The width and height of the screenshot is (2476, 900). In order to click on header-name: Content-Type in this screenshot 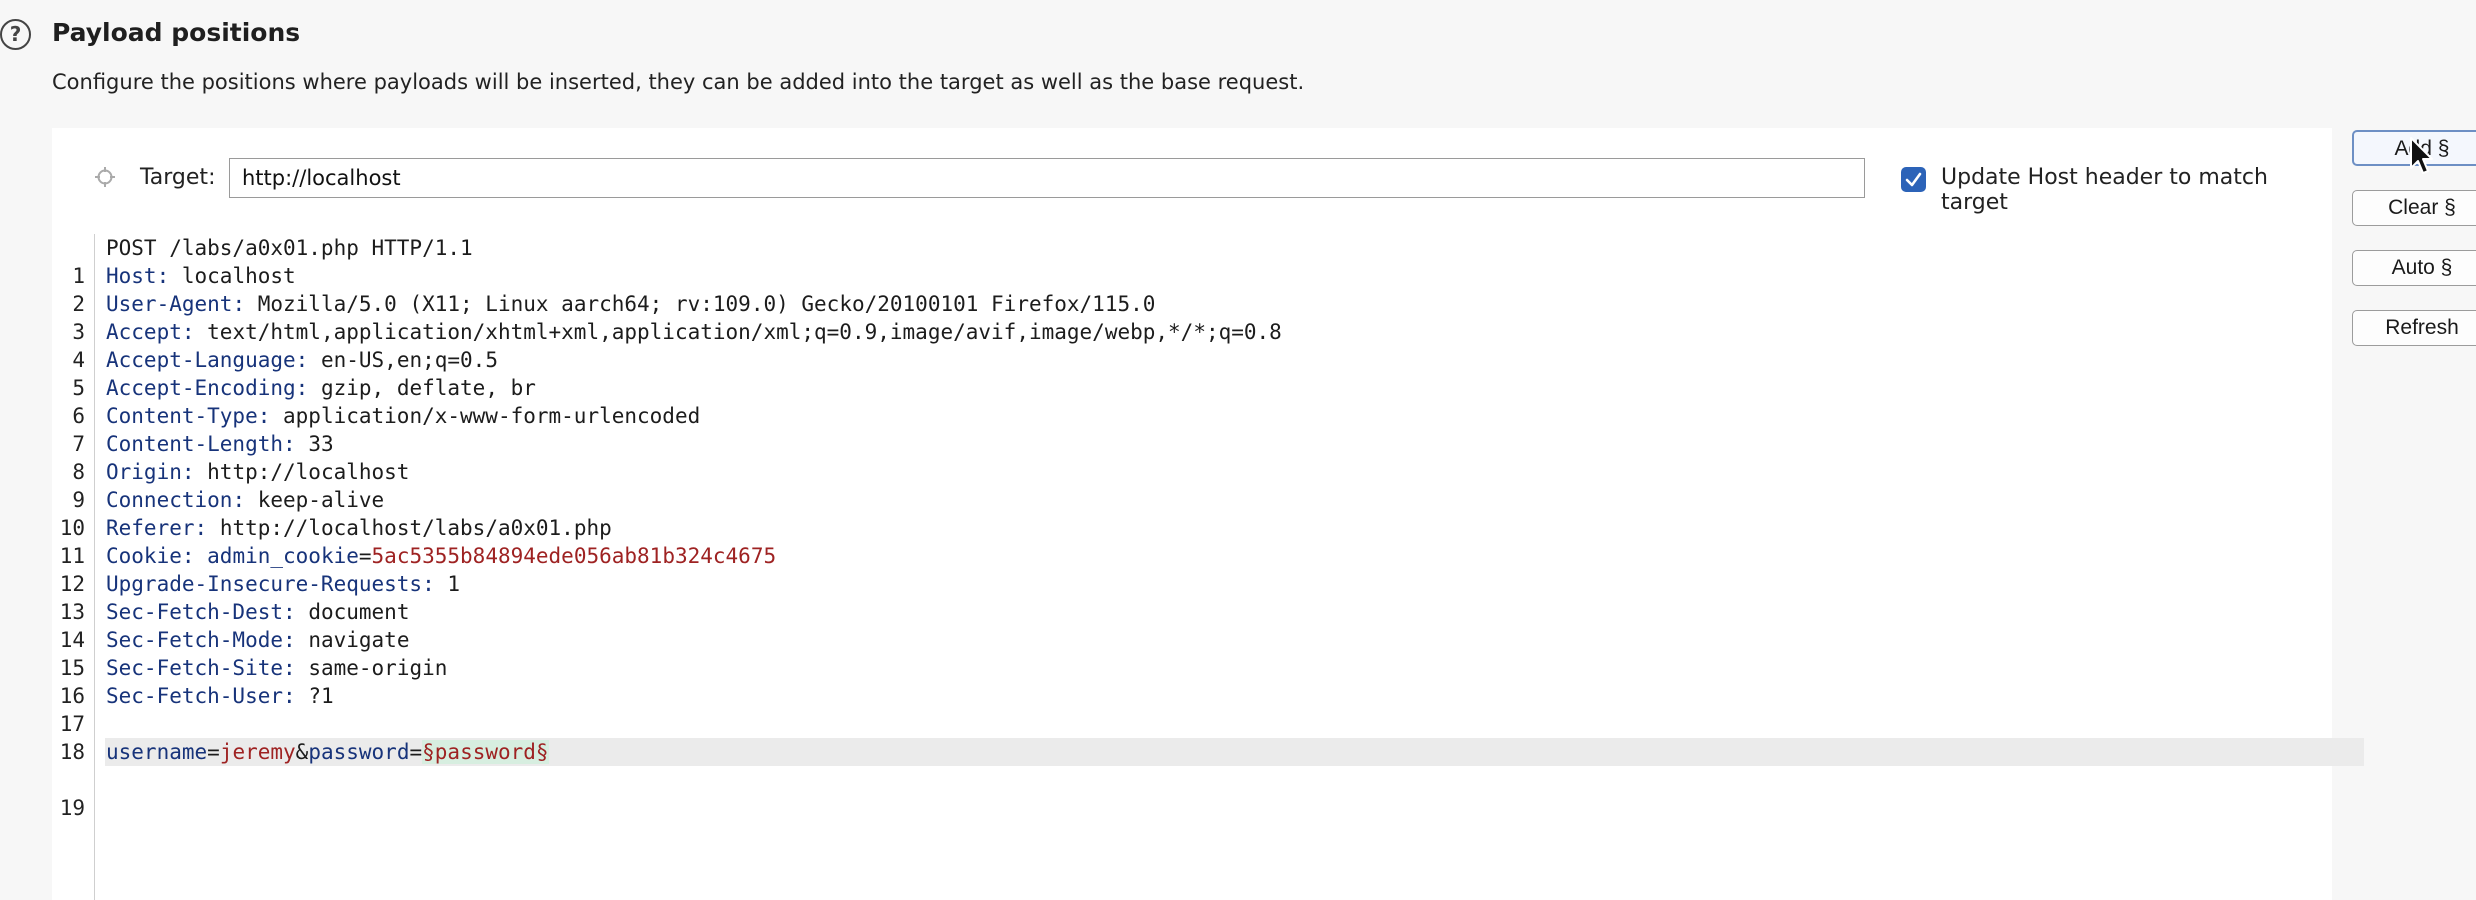, I will do `click(182, 416)`.